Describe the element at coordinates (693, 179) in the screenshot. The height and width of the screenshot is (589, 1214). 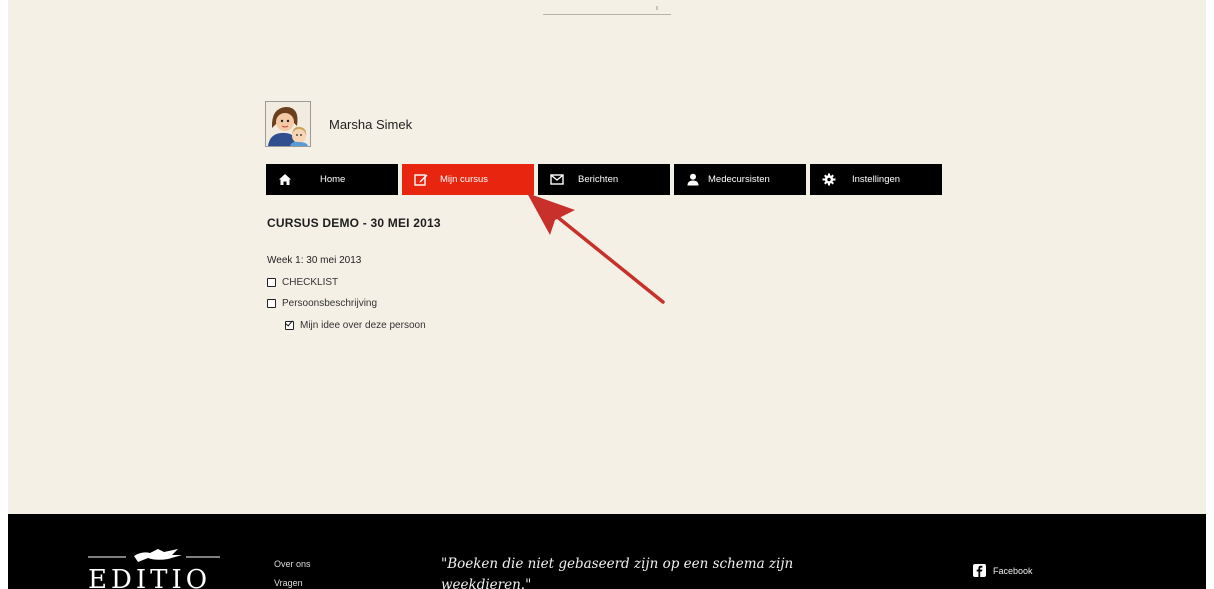
I see `user-icon` at that location.